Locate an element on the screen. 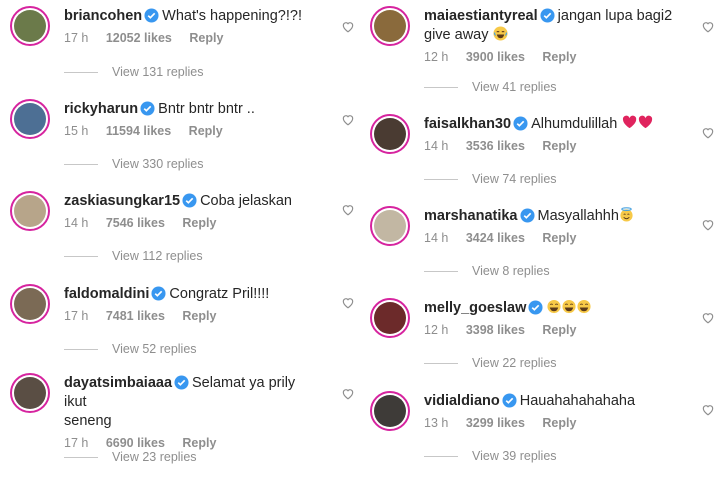 The width and height of the screenshot is (720, 480). view-replies-label: View 131 replies is located at coordinates (158, 72).